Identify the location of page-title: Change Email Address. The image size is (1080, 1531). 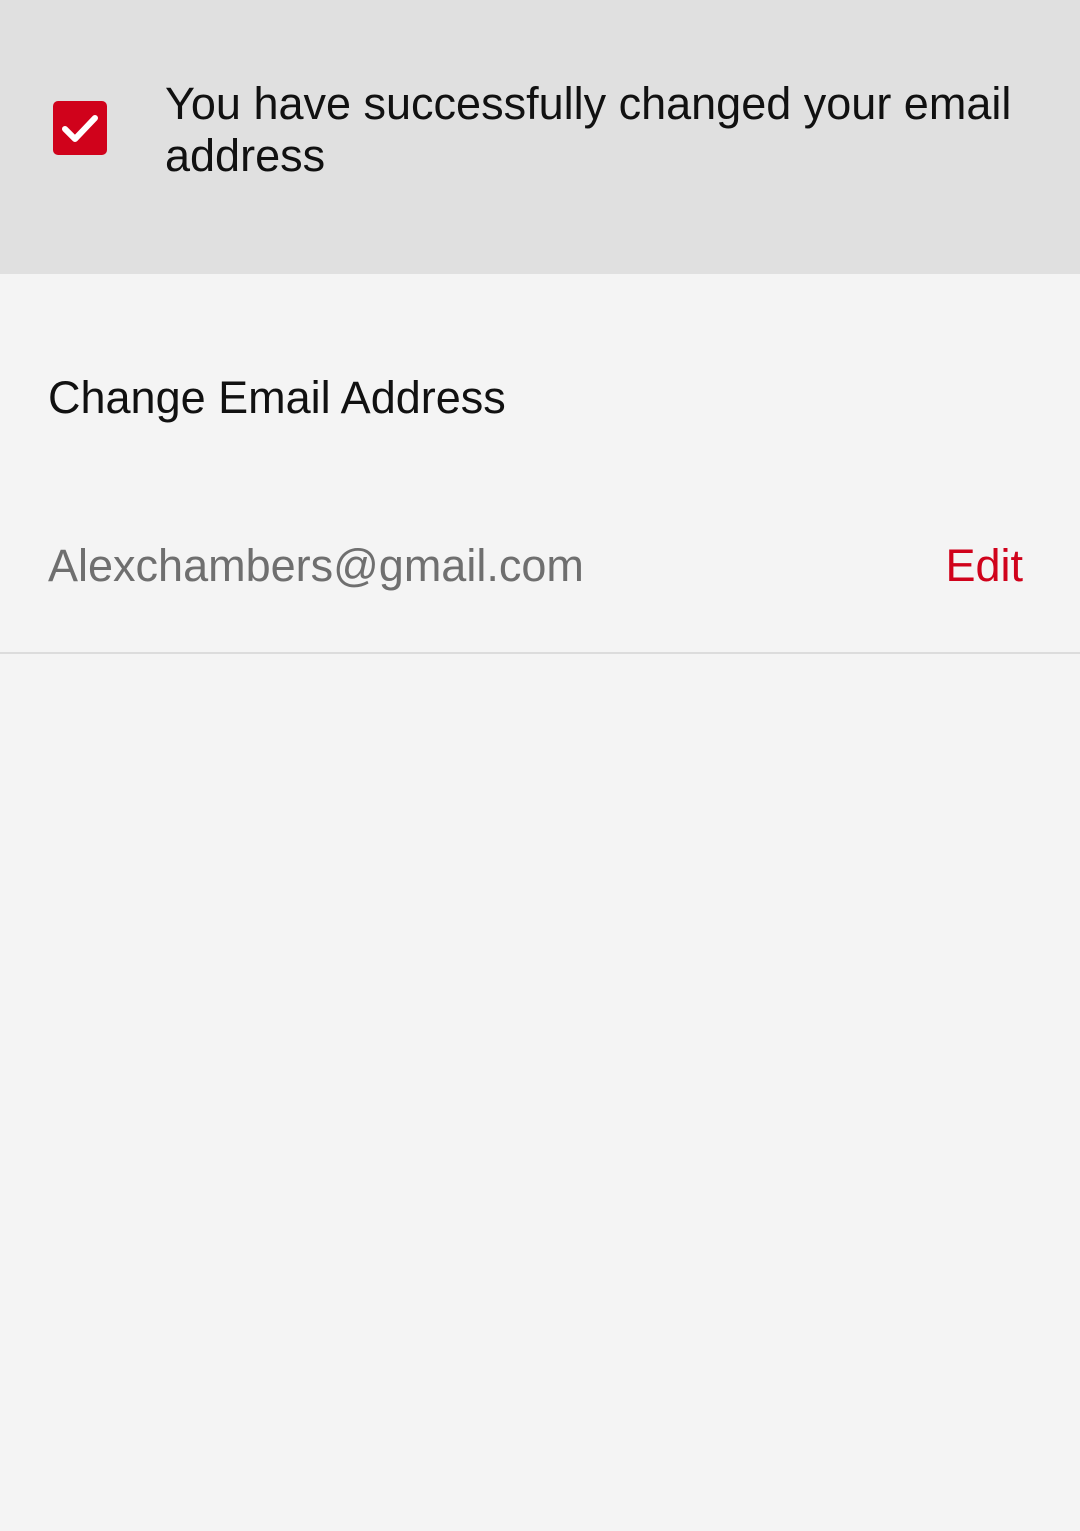
(277, 397).